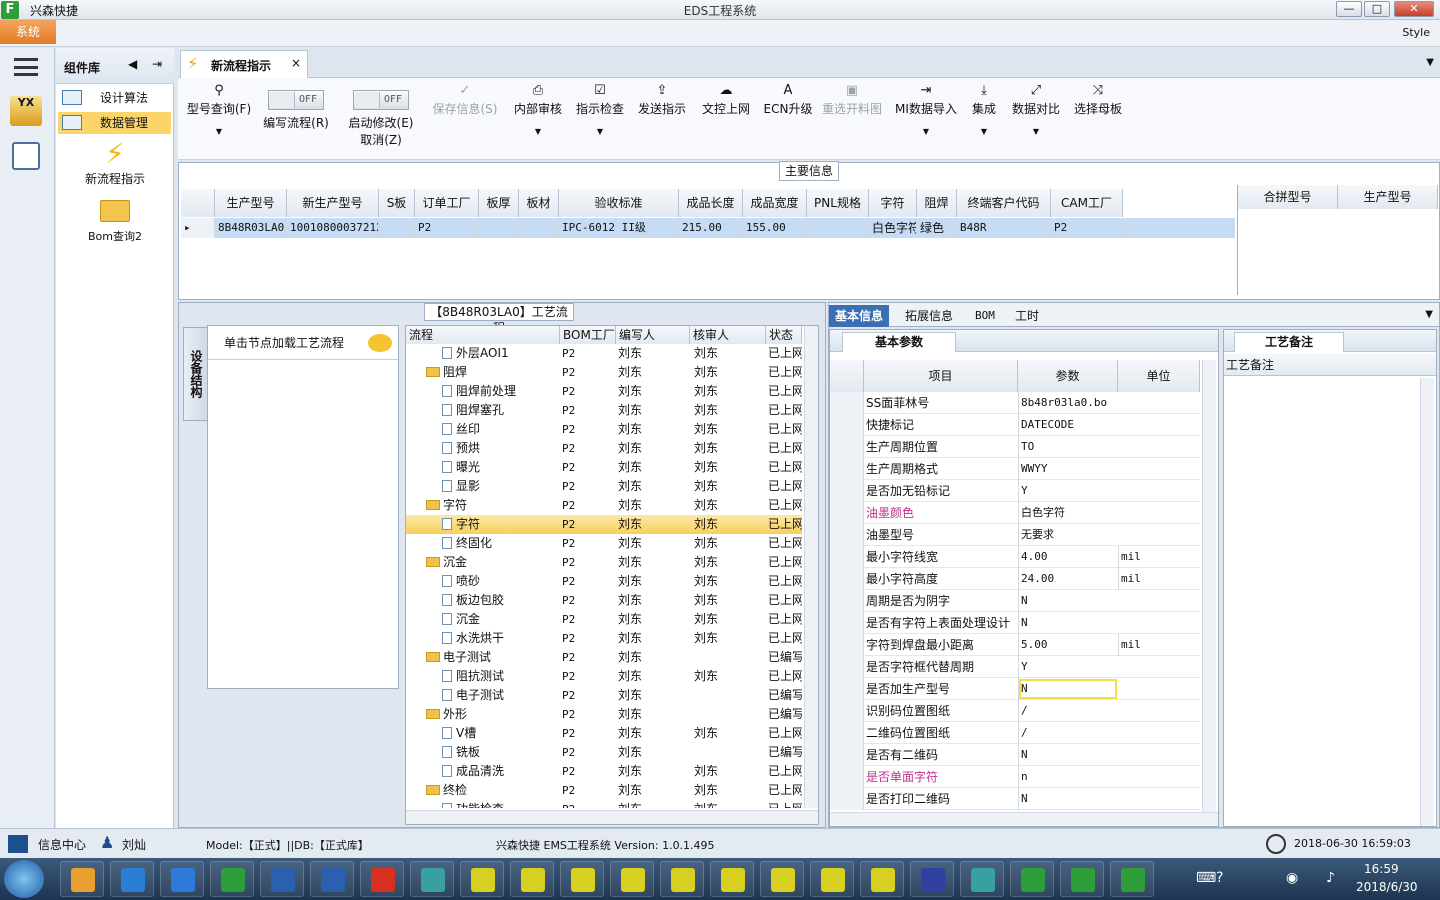 This screenshot has height=900, width=1440. I want to click on model-query-button: ⚲ 型号查询(F) ▼, so click(219, 109).